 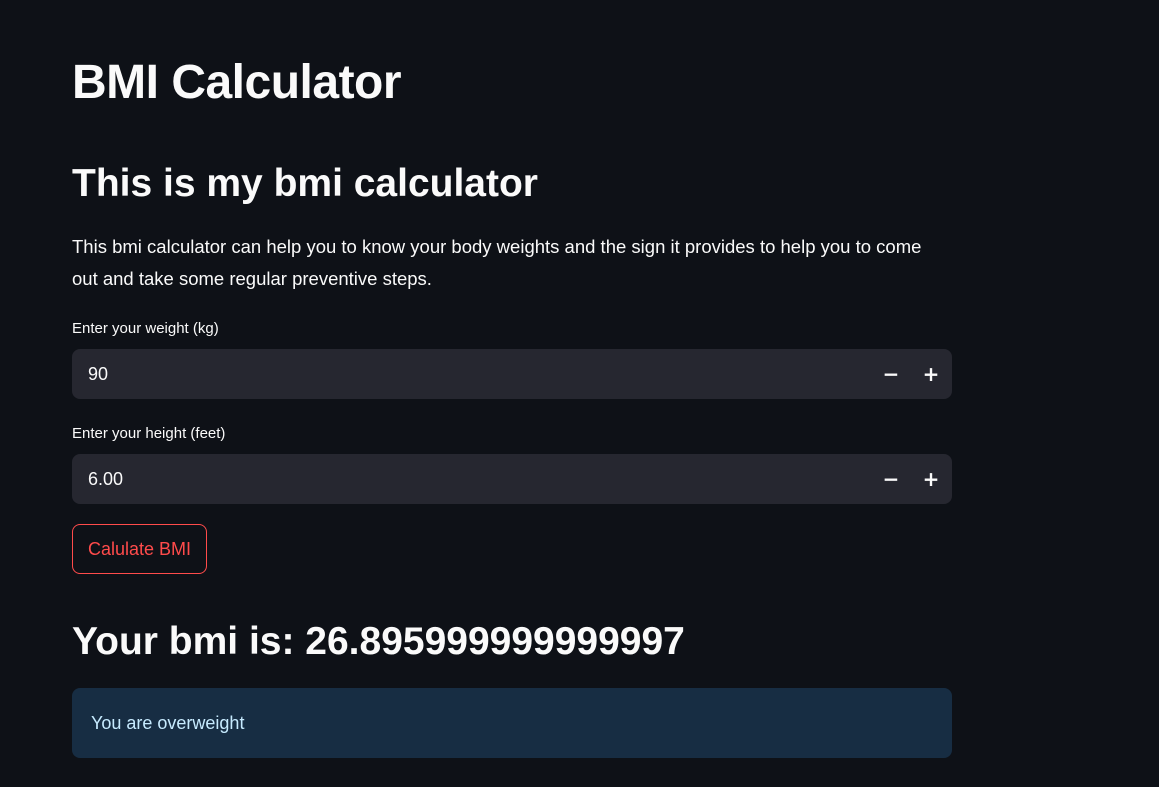 I want to click on page-subtitle: This is my bmi calculator, so click(x=305, y=183).